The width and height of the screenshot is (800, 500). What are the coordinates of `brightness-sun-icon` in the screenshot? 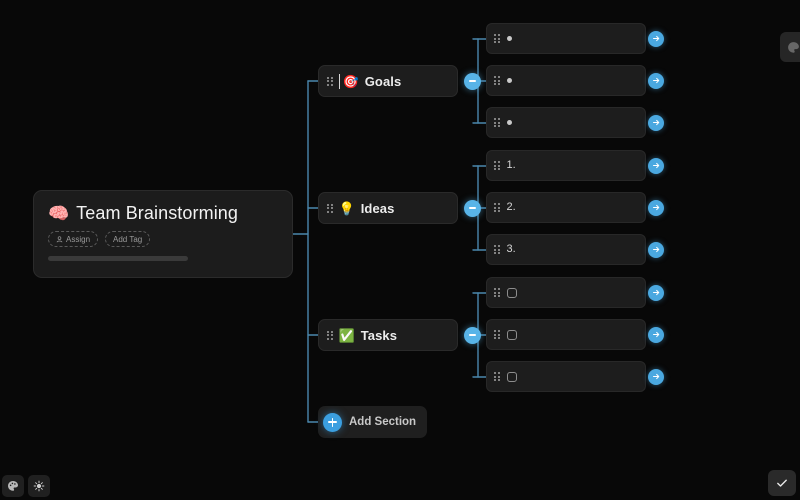 It's located at (39, 486).